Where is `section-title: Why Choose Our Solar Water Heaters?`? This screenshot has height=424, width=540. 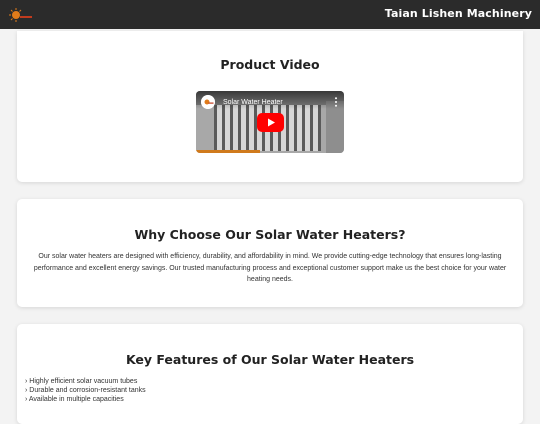
section-title: Why Choose Our Solar Water Heaters? is located at coordinates (270, 234).